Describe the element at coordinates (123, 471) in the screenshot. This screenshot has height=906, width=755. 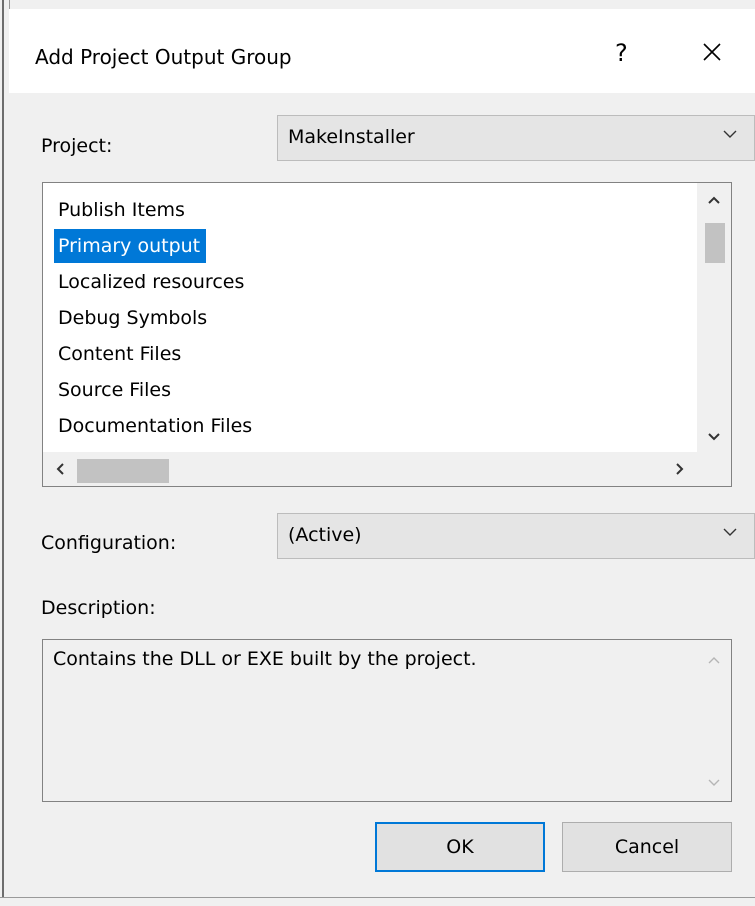
I see `horizontal-scroll-thumb` at that location.